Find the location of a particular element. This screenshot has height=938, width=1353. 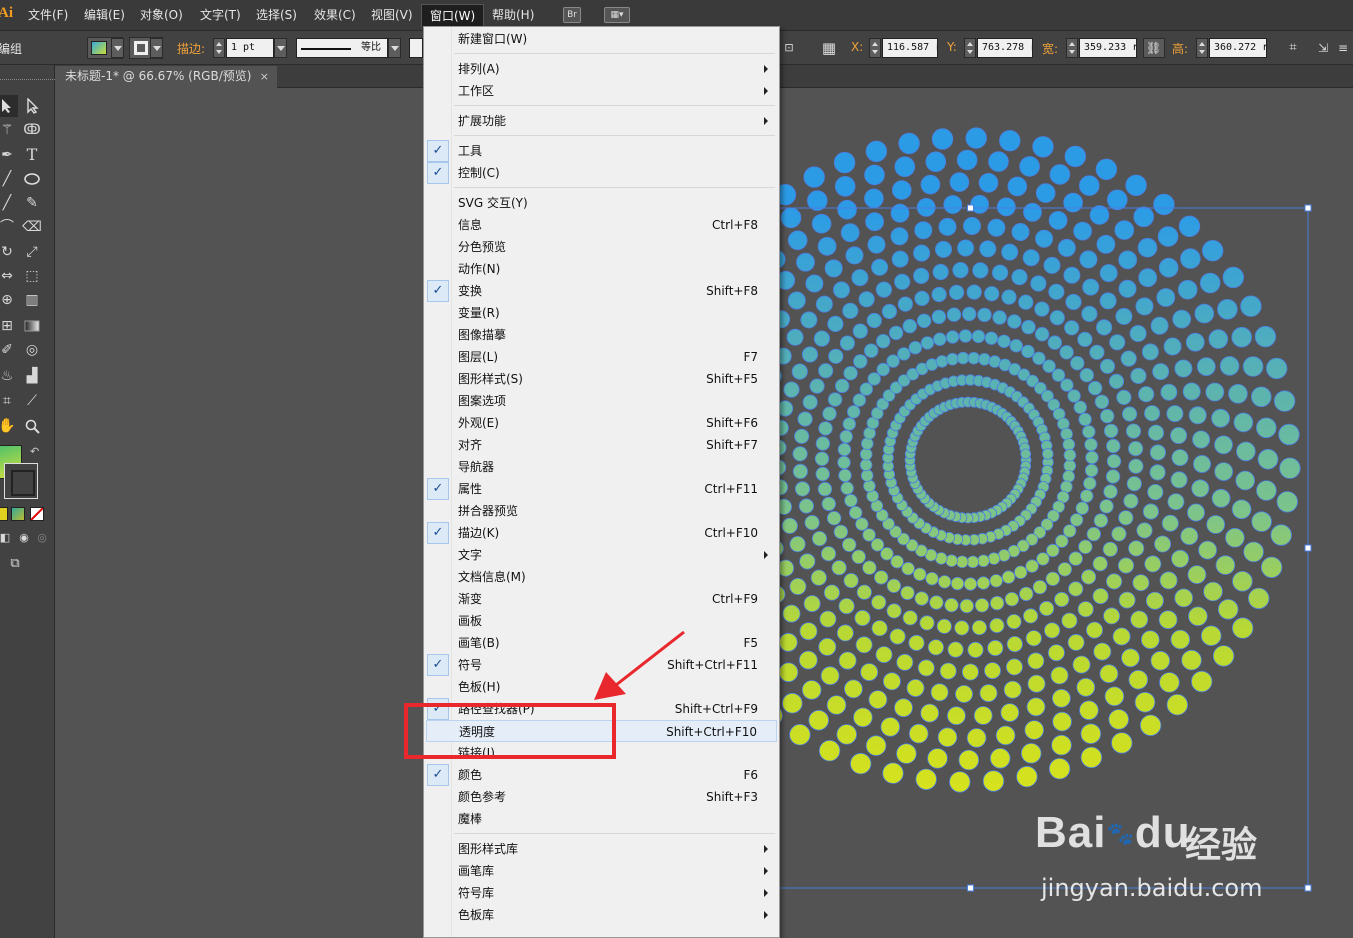

y-stepper is located at coordinates (970, 48).